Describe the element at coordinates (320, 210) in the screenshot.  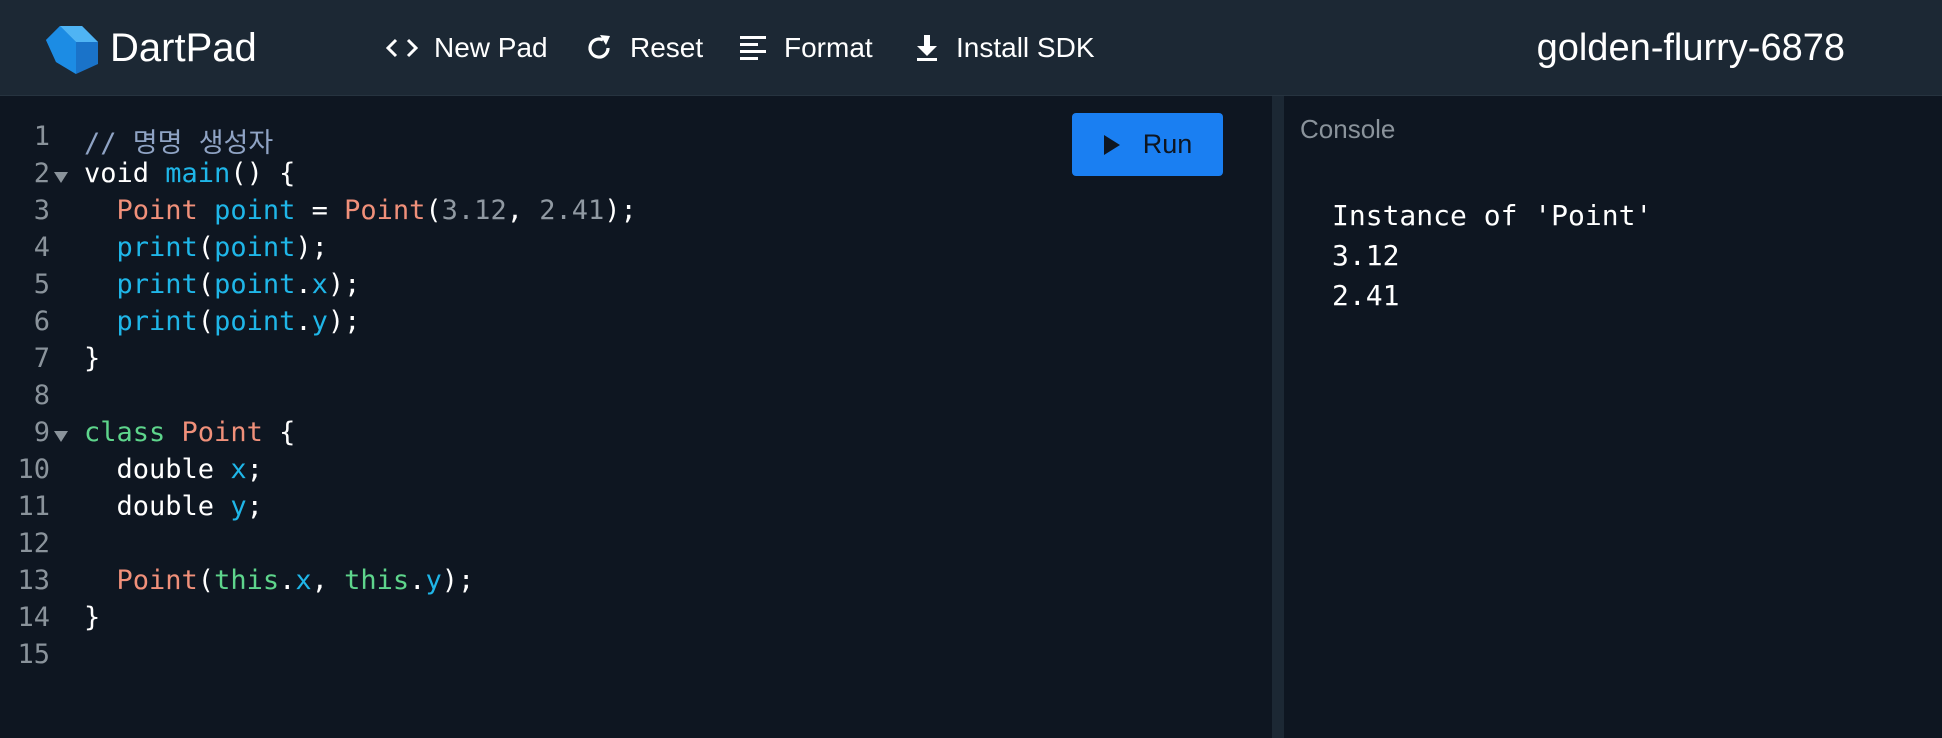
I see `code-token: =` at that location.